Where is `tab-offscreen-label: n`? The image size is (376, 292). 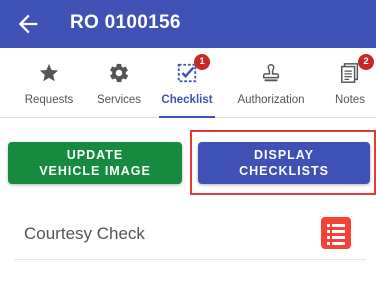 tab-offscreen-label: n is located at coordinates (5, 100).